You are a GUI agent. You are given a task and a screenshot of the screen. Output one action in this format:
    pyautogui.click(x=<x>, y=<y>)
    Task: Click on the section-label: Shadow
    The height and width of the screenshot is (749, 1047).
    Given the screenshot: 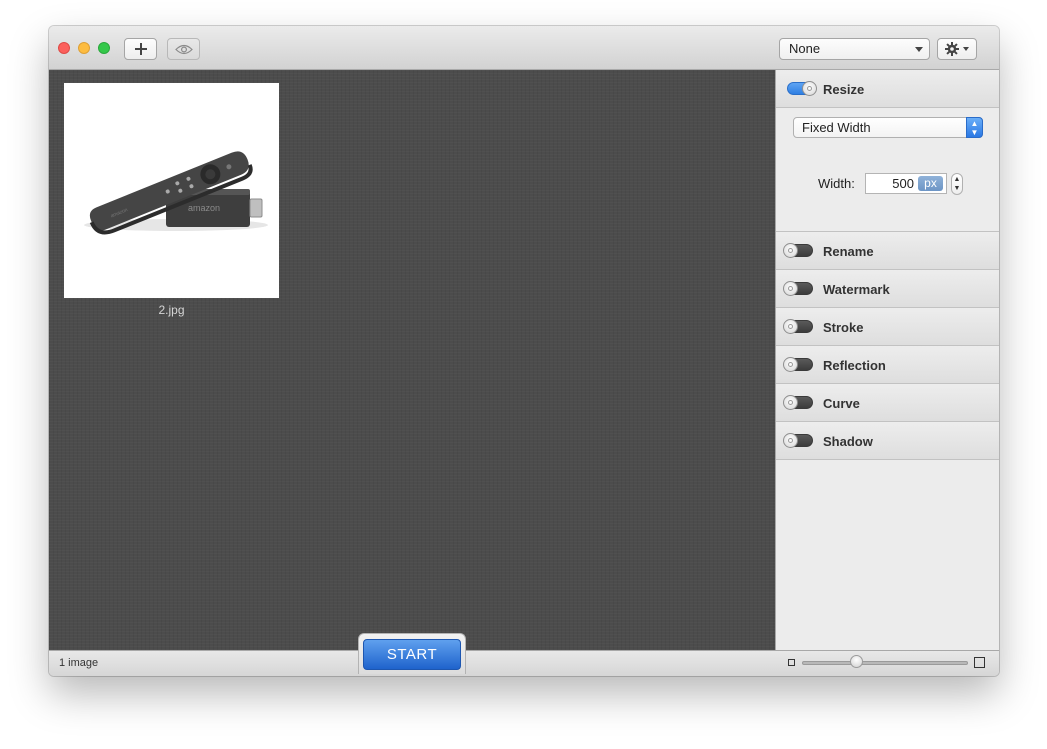 What is the action you would take?
    pyautogui.click(x=848, y=441)
    